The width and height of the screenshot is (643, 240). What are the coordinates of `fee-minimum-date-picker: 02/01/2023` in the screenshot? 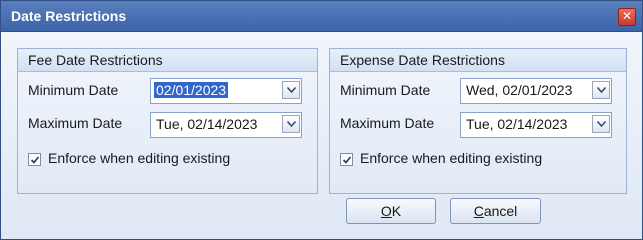 It's located at (226, 91).